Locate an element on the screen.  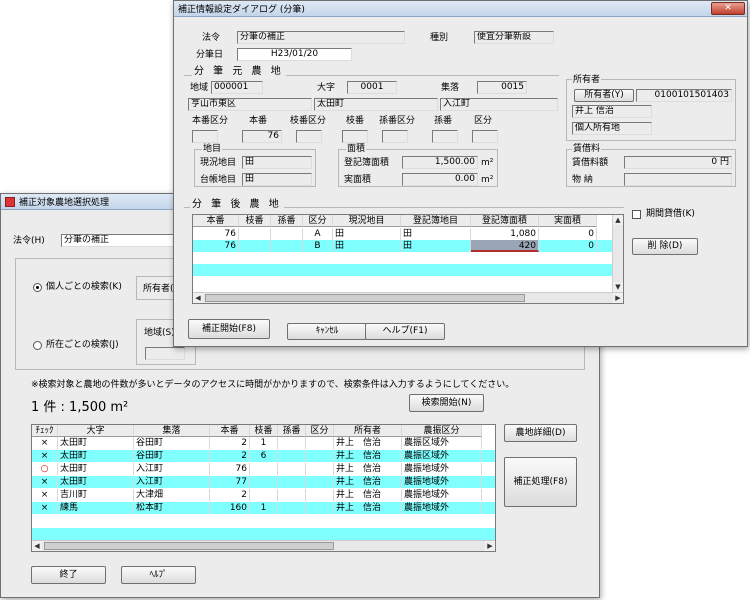
end-button: 終了 is located at coordinates (68, 575).